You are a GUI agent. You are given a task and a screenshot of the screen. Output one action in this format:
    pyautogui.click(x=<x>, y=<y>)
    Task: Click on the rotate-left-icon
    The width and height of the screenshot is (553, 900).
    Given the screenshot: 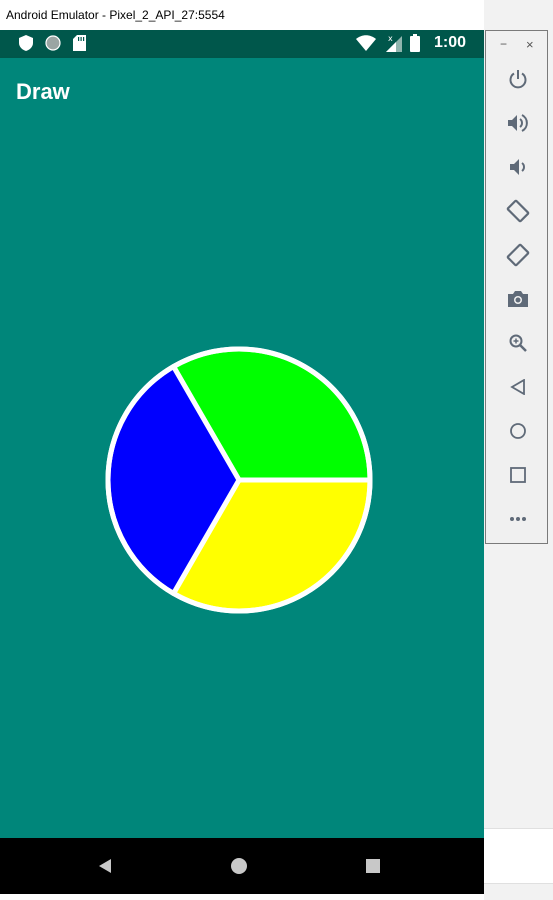 What is the action you would take?
    pyautogui.click(x=517, y=211)
    